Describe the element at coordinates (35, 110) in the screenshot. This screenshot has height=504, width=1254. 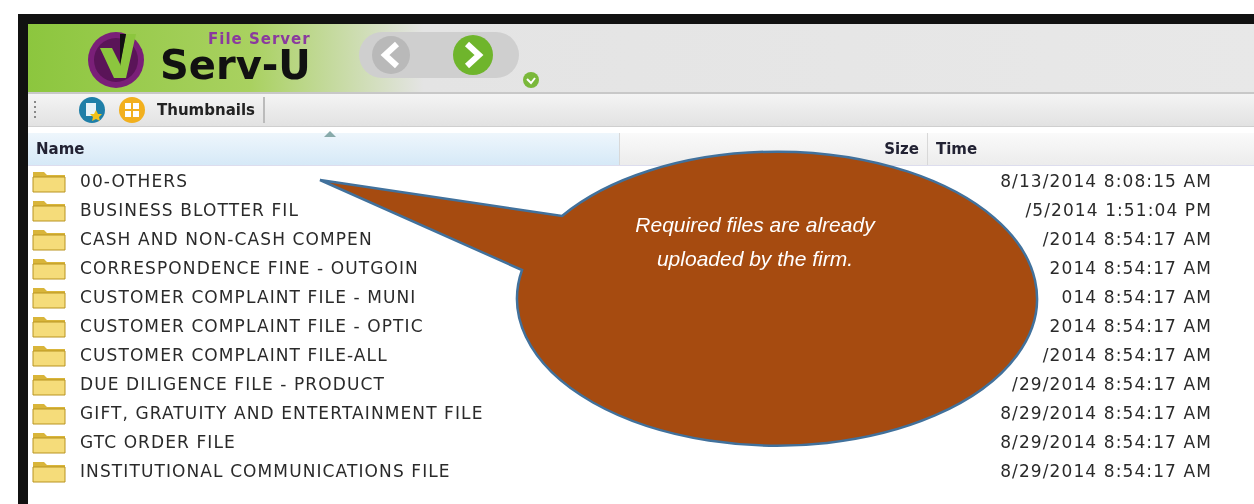
I see `grip-icon` at that location.